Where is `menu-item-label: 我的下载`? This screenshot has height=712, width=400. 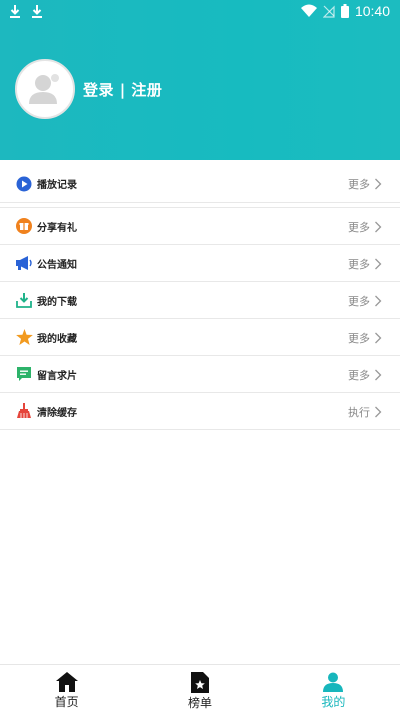 menu-item-label: 我的下载 is located at coordinates (57, 302).